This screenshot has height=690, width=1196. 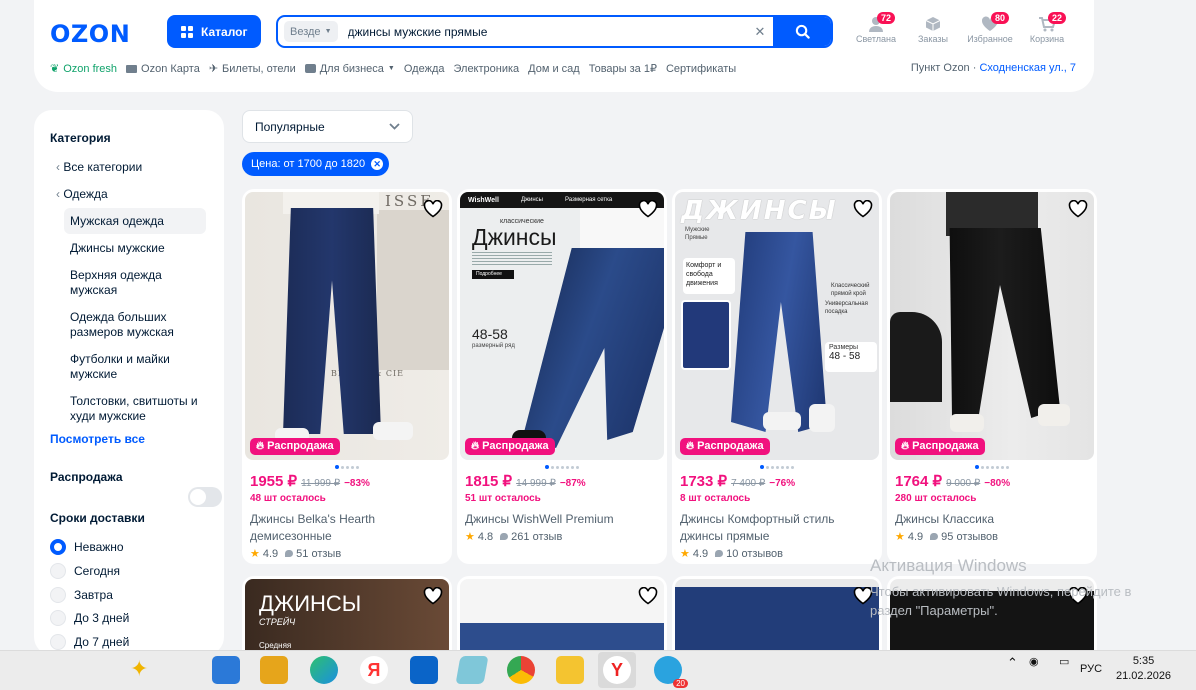 I want to click on outlook-icon, so click(x=424, y=670).